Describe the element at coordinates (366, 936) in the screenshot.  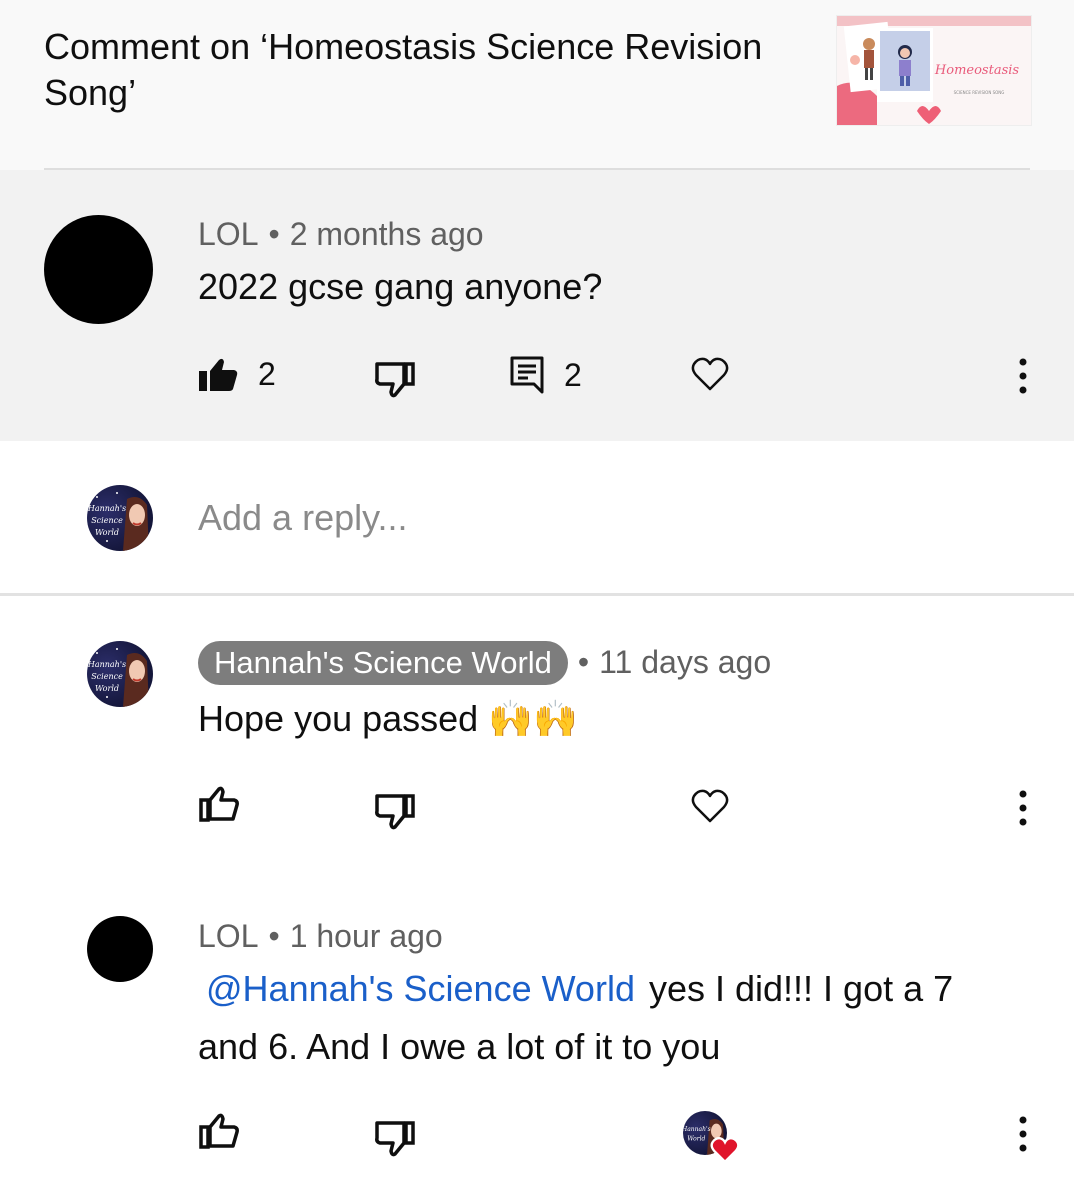
I see `reply-time: 1 hour ago` at that location.